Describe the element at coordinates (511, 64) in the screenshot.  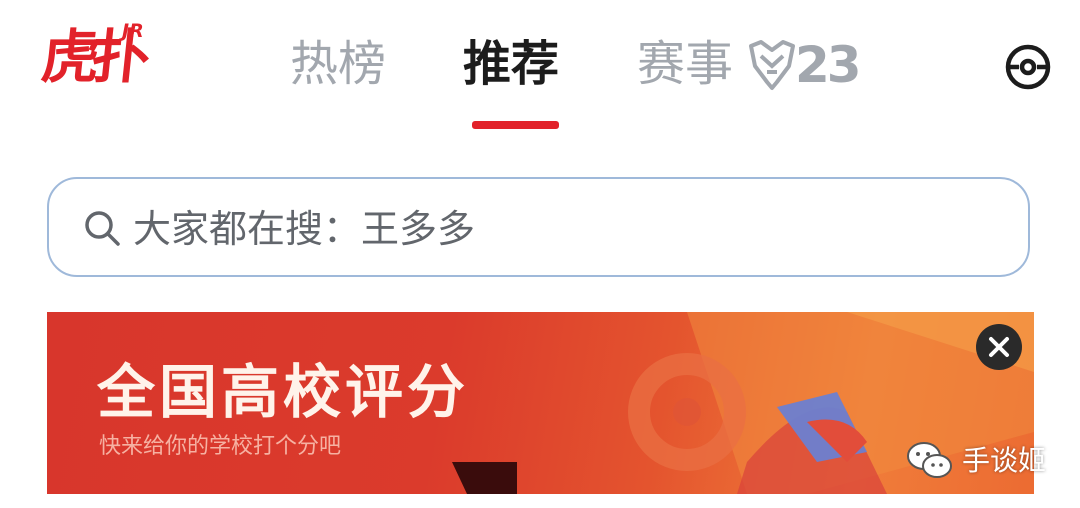
I see `tab-recommend: 推荐` at that location.